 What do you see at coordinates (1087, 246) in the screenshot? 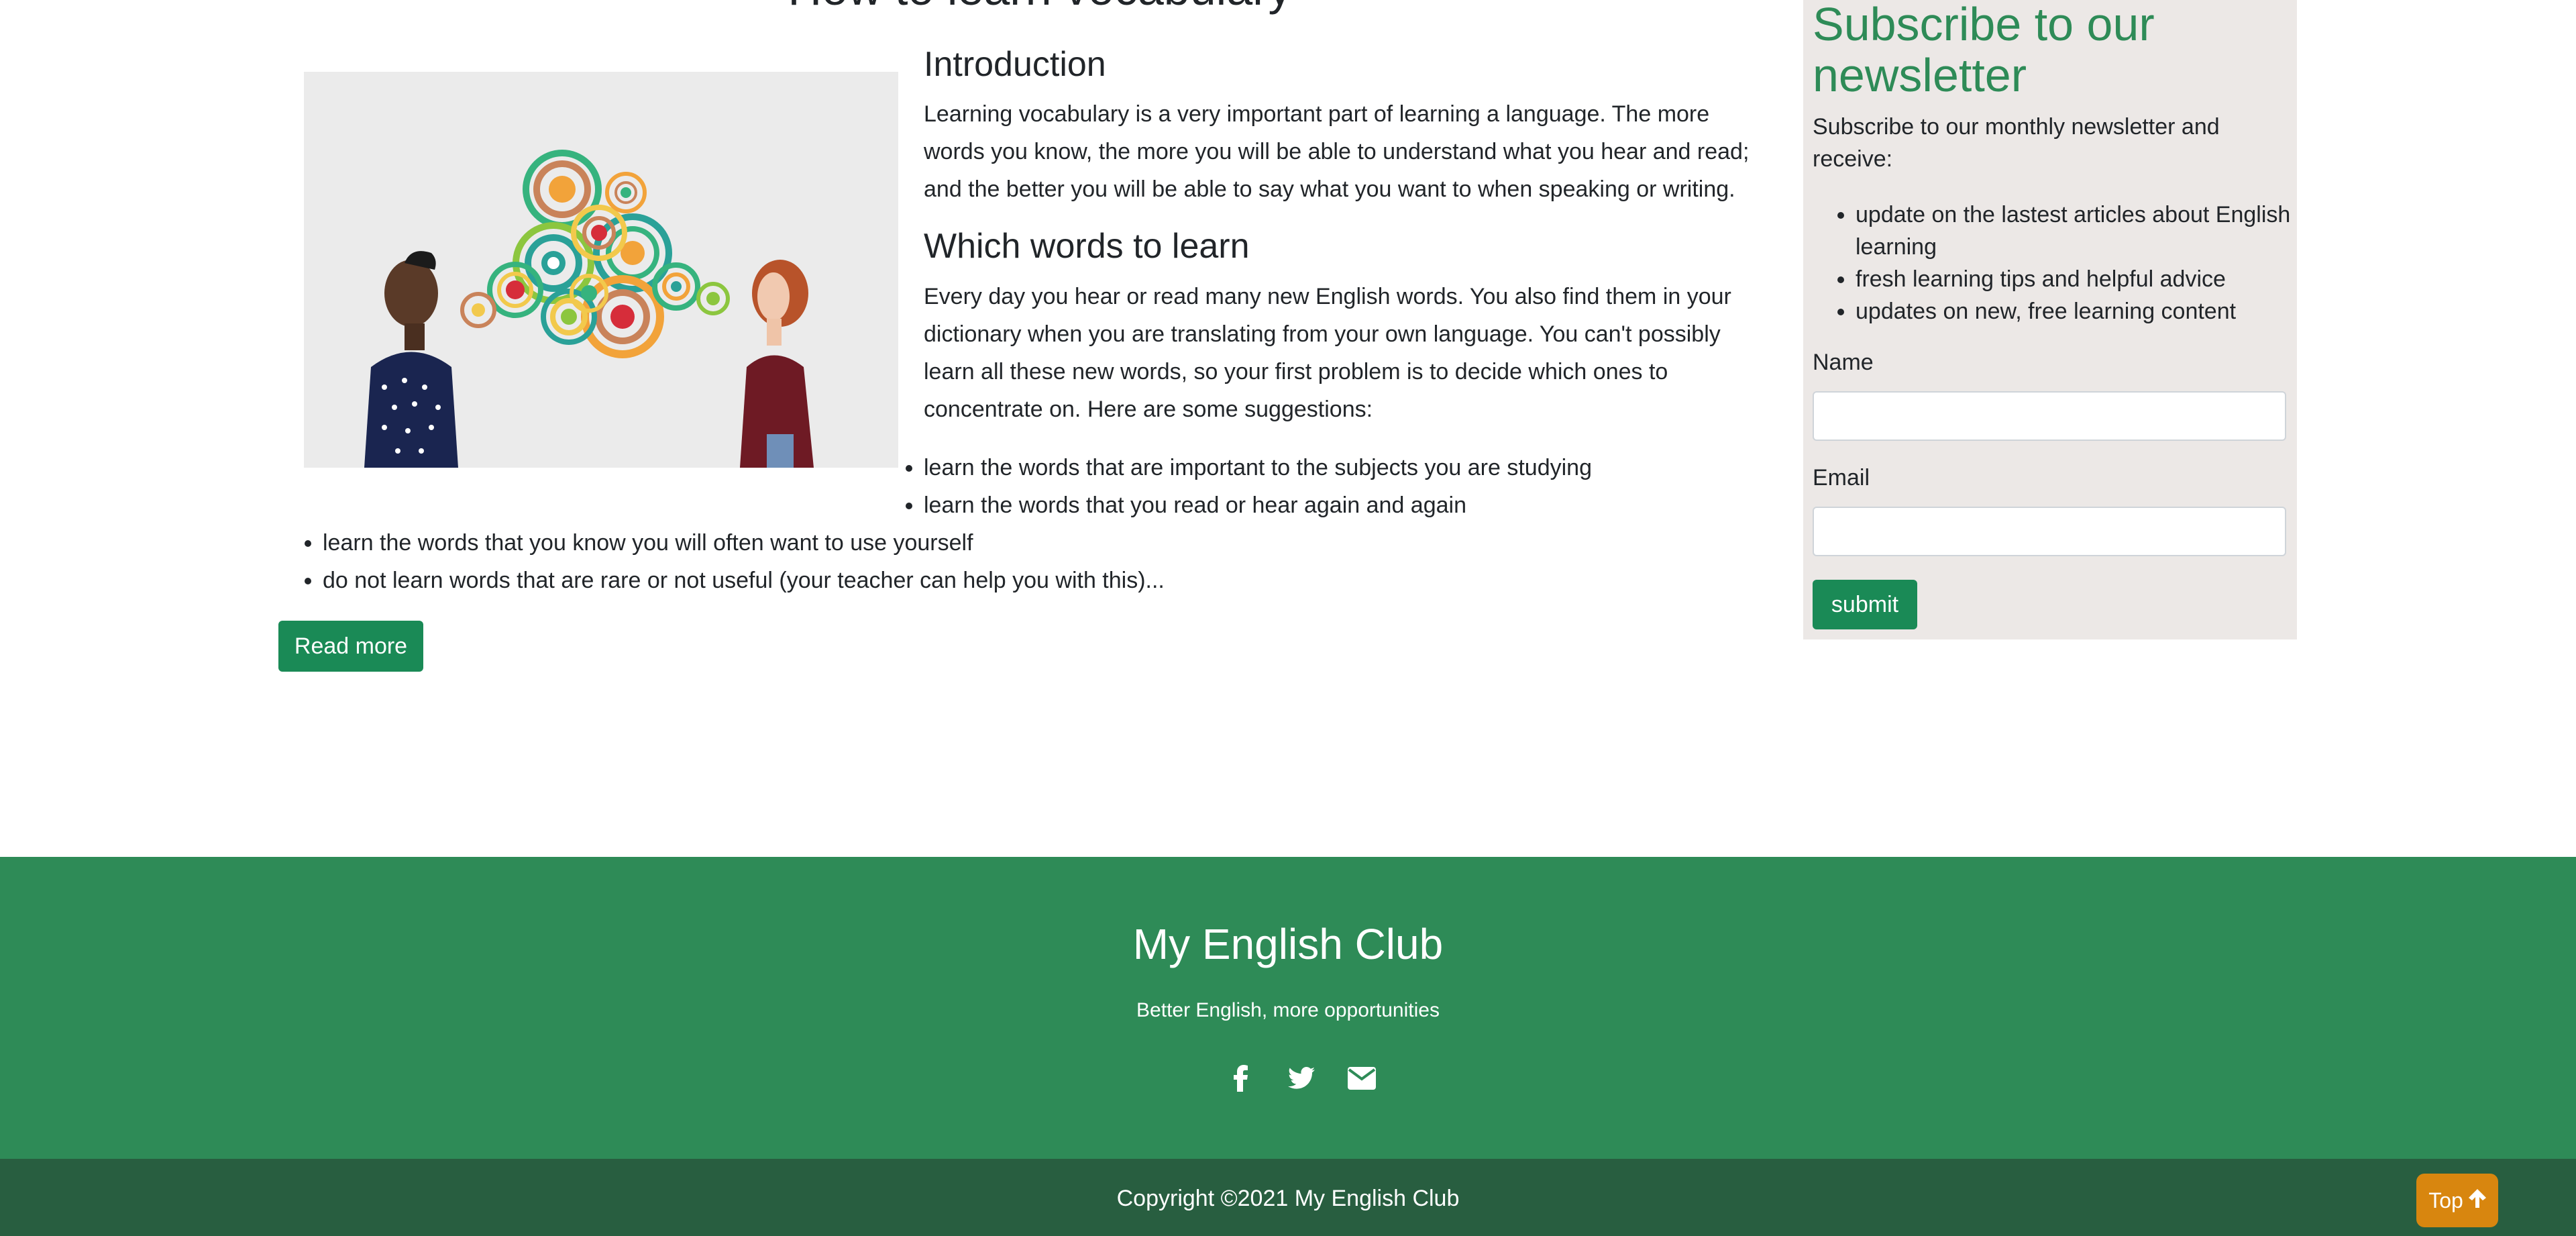
I see `which-words-heading: Which words to learn` at bounding box center [1087, 246].